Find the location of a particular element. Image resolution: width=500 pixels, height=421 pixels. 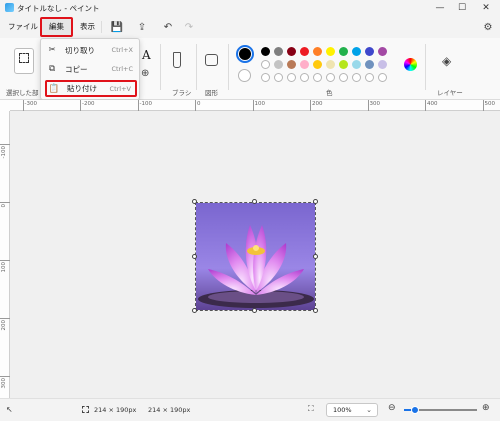

ruler-tick-label: 300 is located at coordinates (4, 383).